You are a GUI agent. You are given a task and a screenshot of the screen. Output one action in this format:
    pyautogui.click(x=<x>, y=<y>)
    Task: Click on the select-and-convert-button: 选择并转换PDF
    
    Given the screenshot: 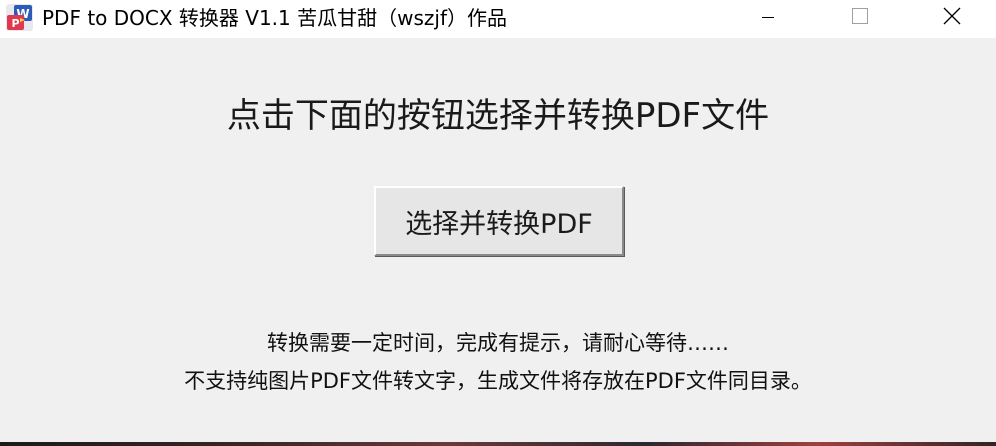 What is the action you would take?
    pyautogui.click(x=499, y=221)
    